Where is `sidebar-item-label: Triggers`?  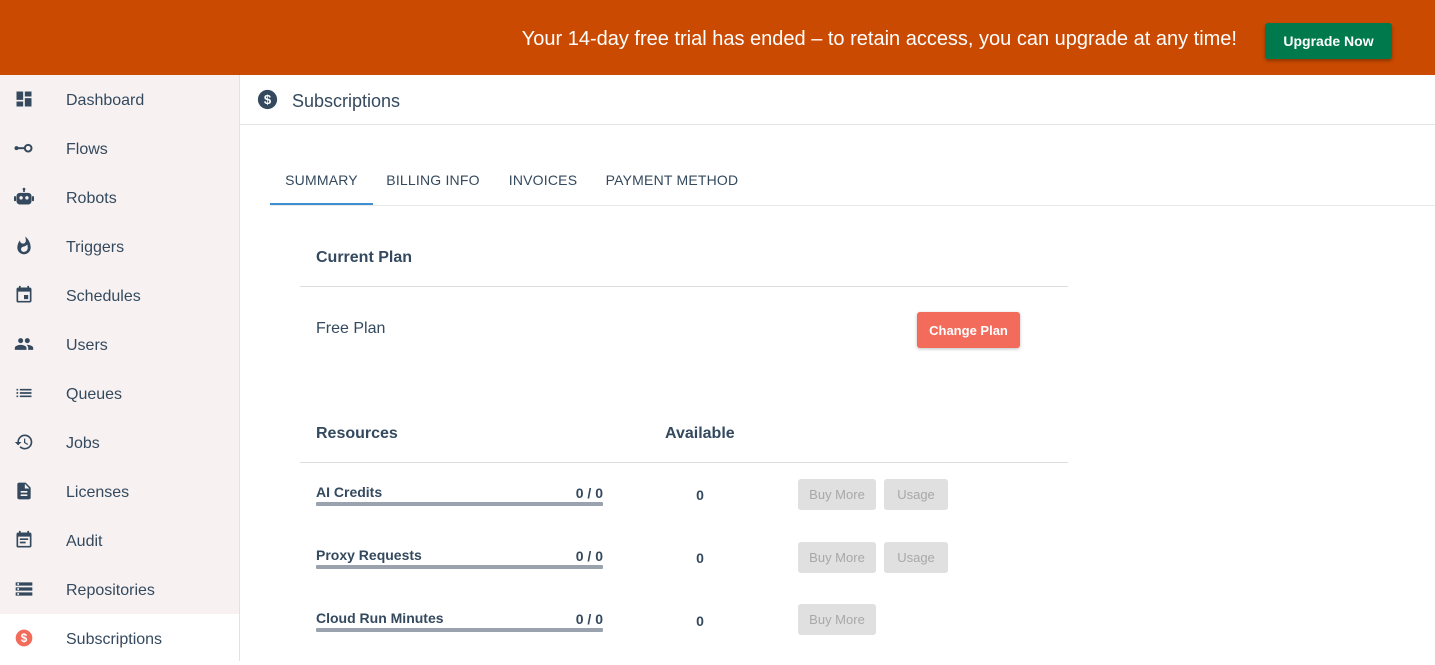
sidebar-item-label: Triggers is located at coordinates (95, 247).